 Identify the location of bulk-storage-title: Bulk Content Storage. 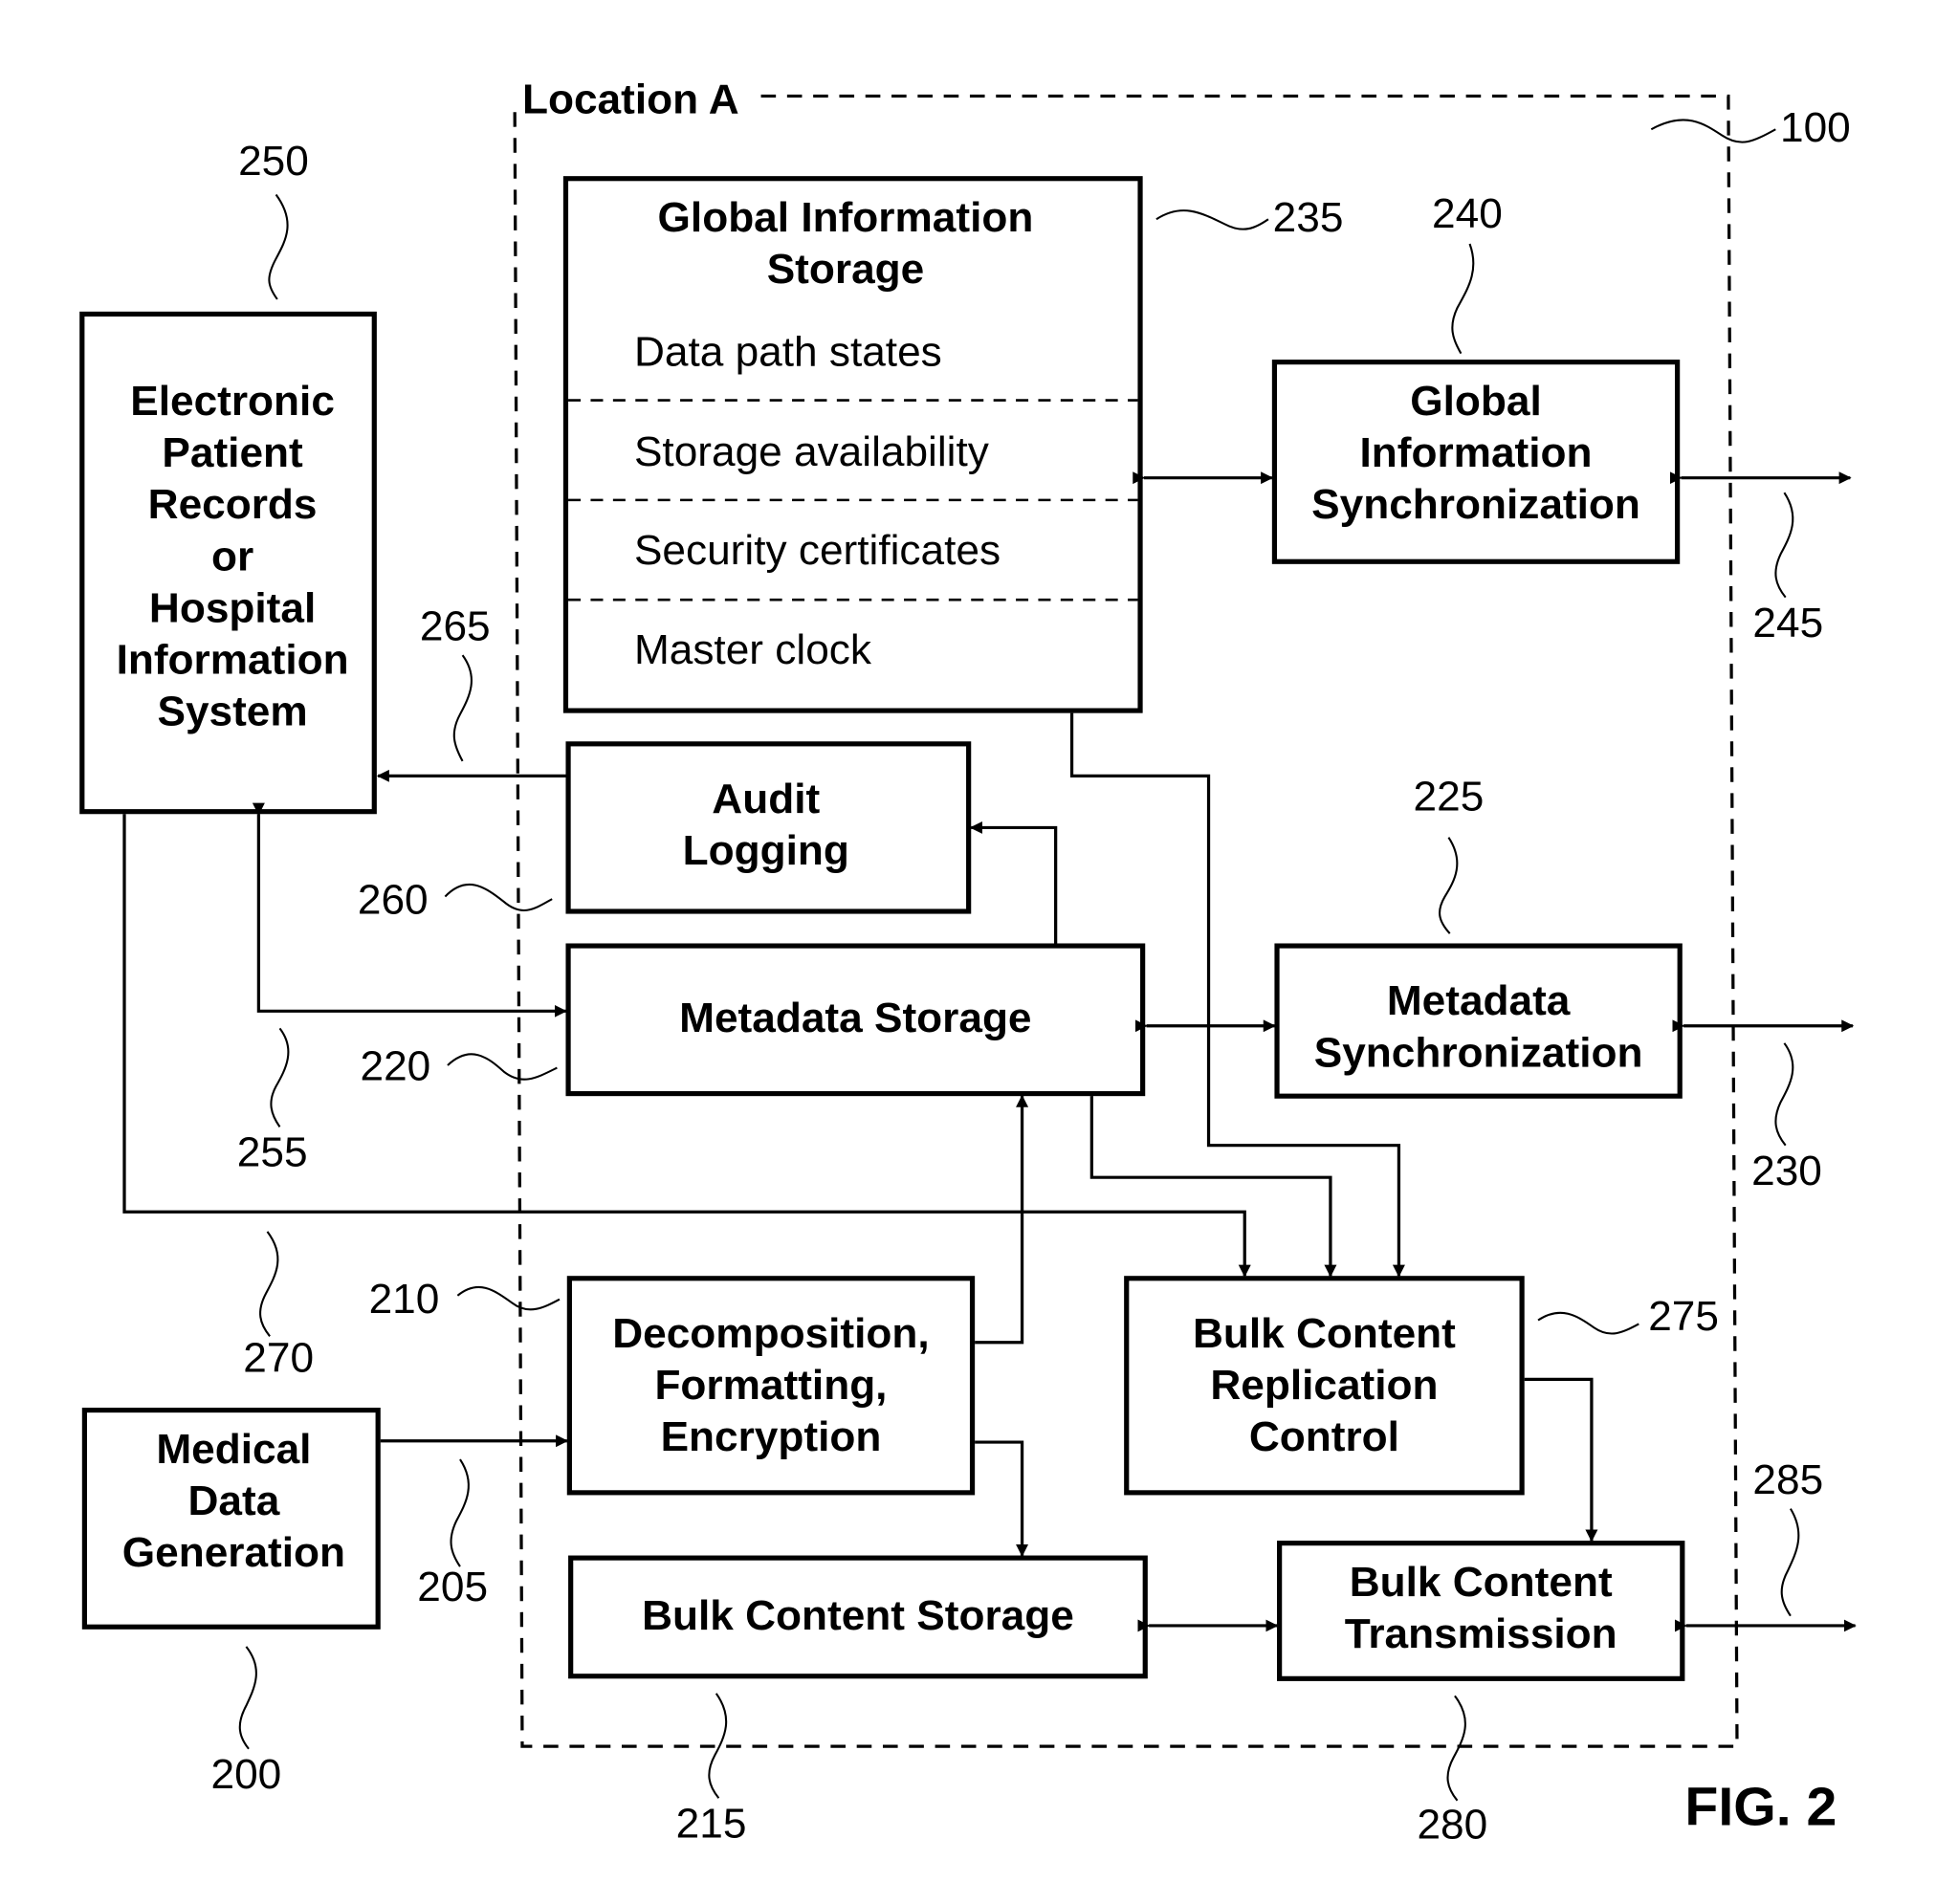
(858, 1615).